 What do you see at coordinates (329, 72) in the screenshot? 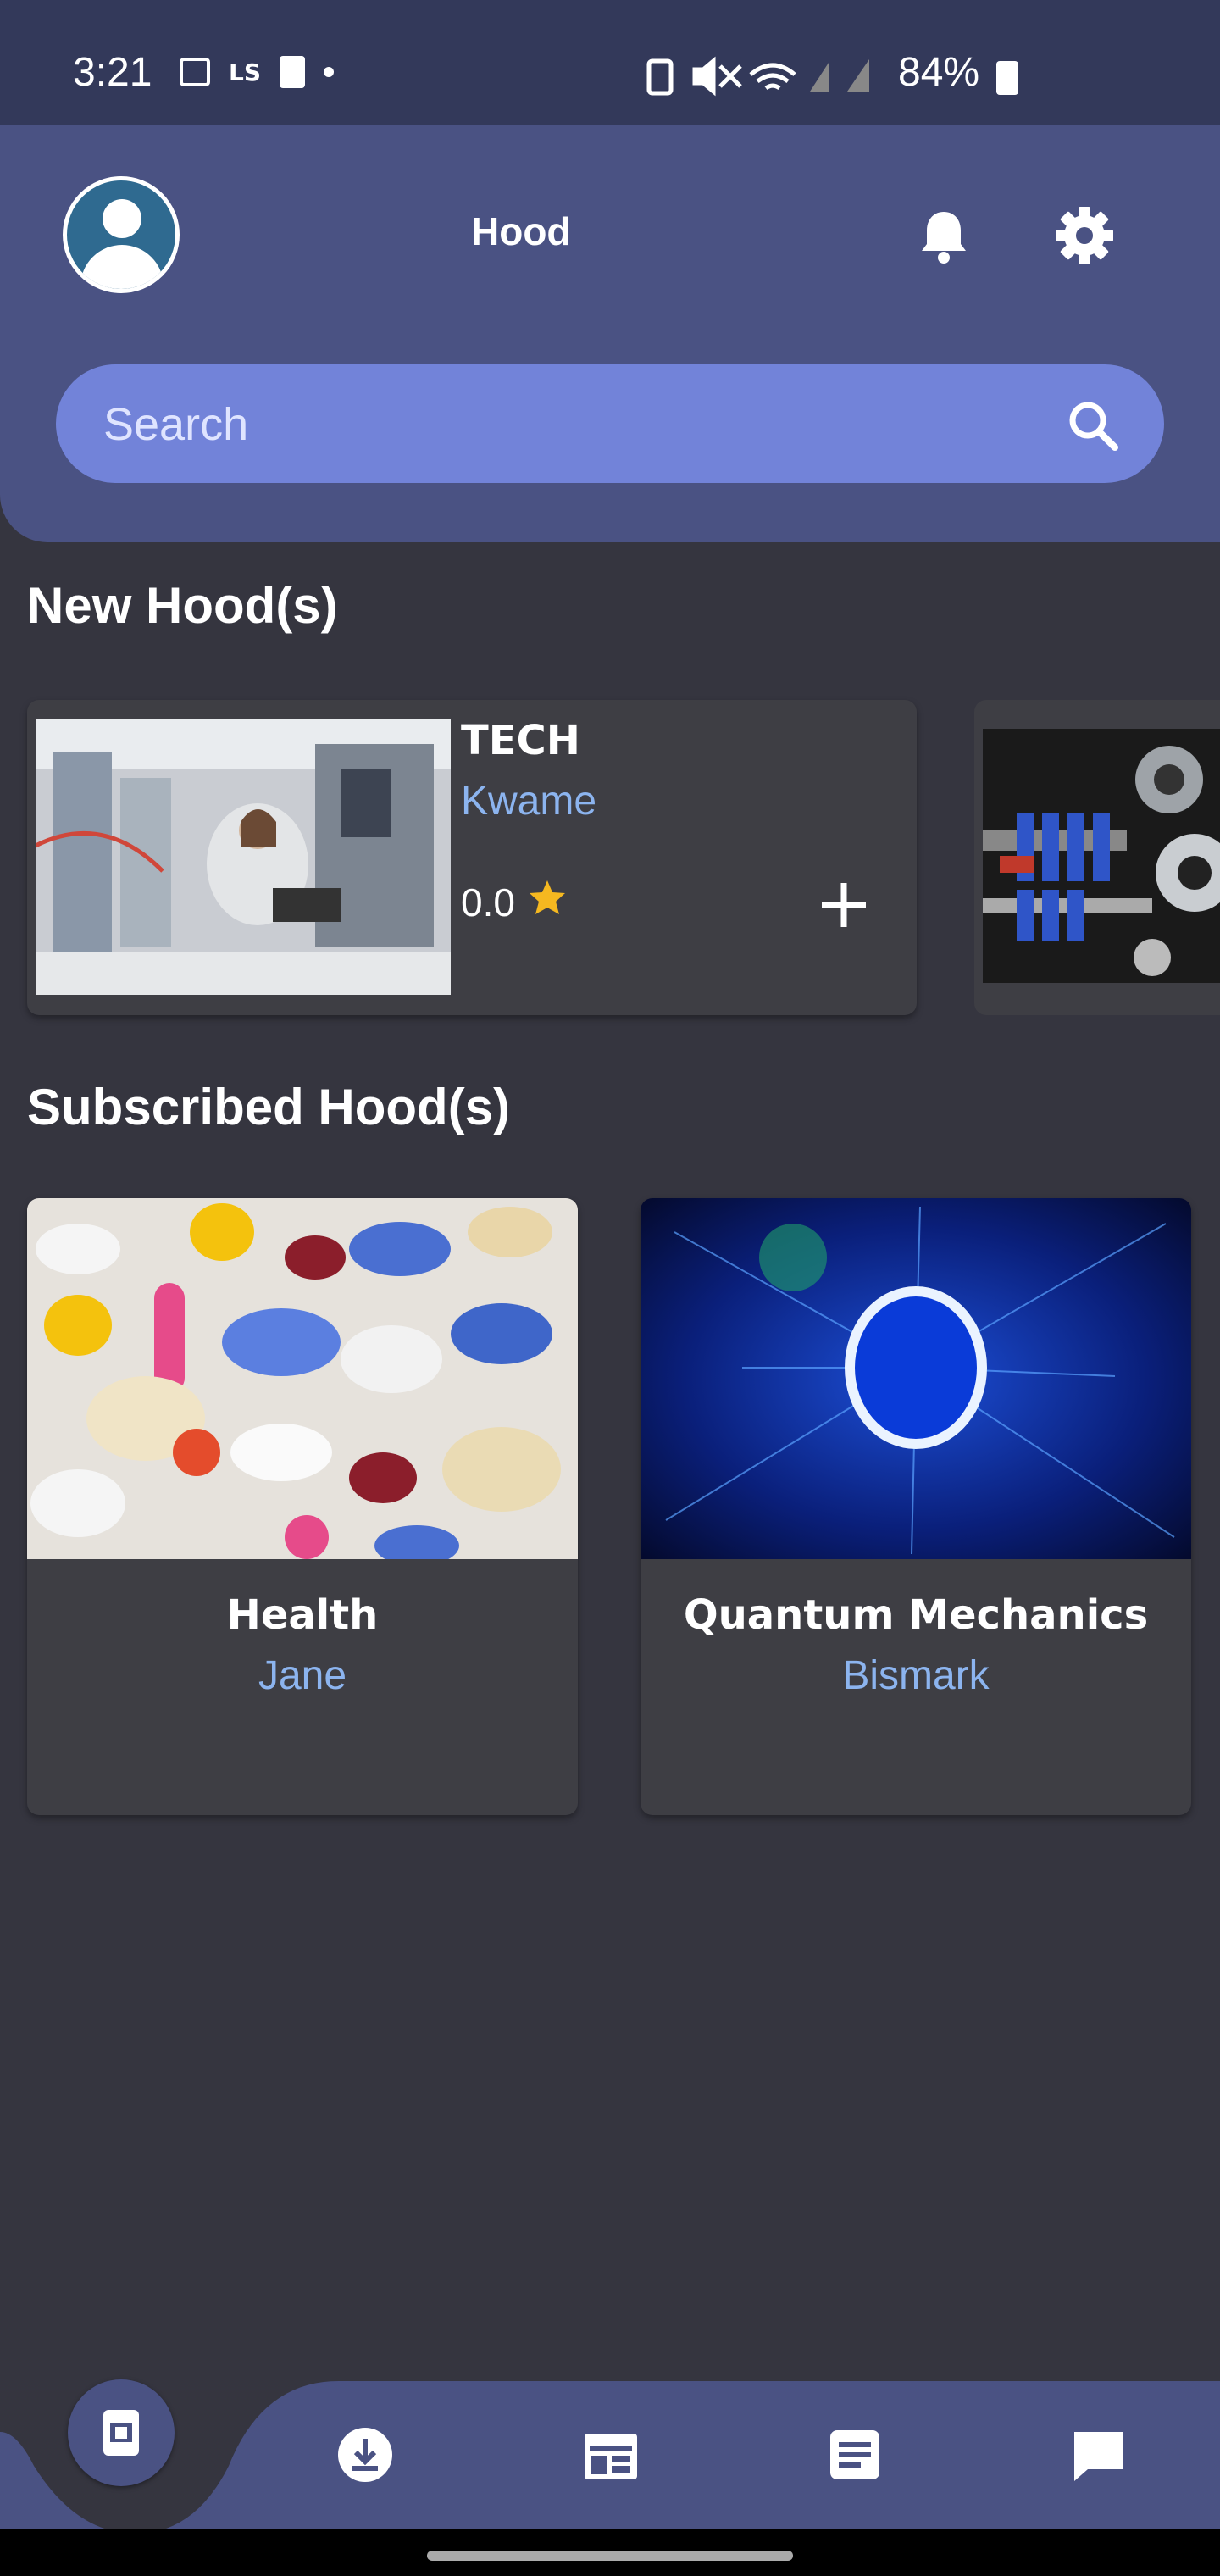
I see `more-notifications-dot-icon` at bounding box center [329, 72].